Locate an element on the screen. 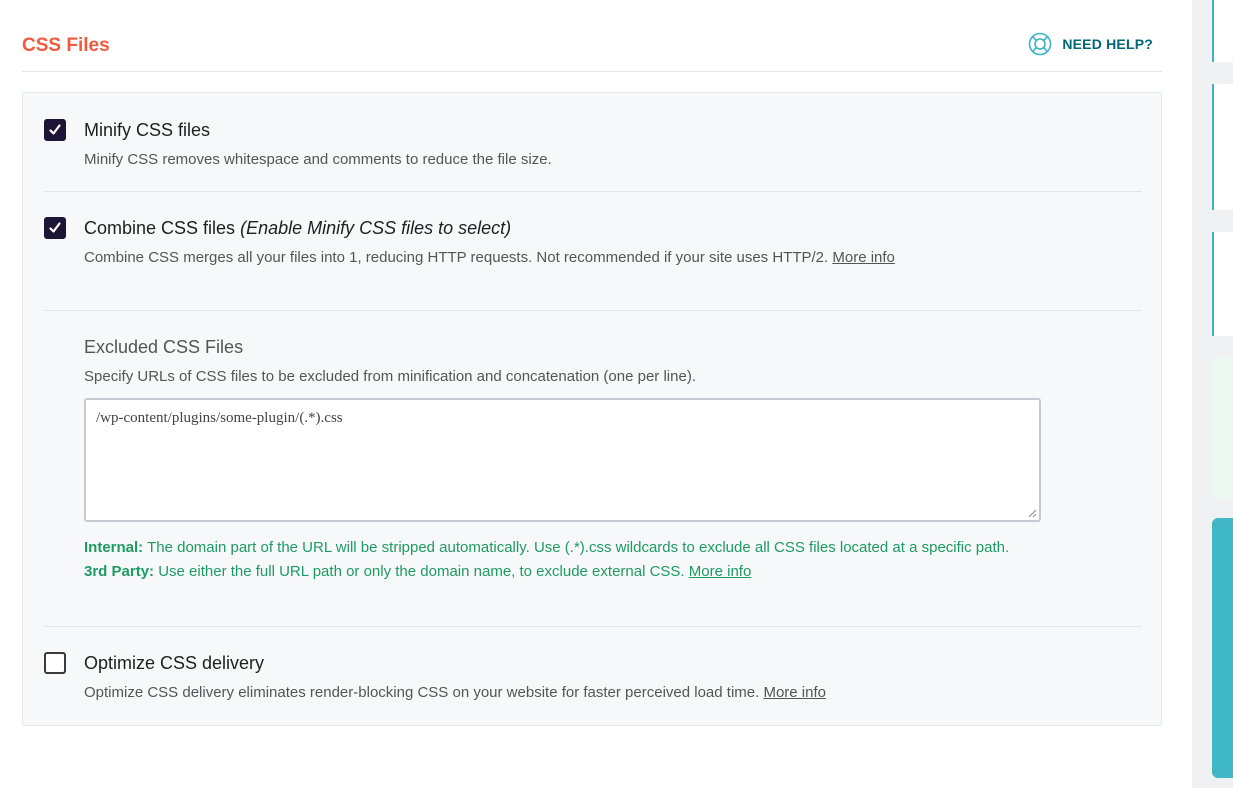 This screenshot has width=1233, height=788. section-header: CSS Files NEED HELP? is located at coordinates (592, 47).